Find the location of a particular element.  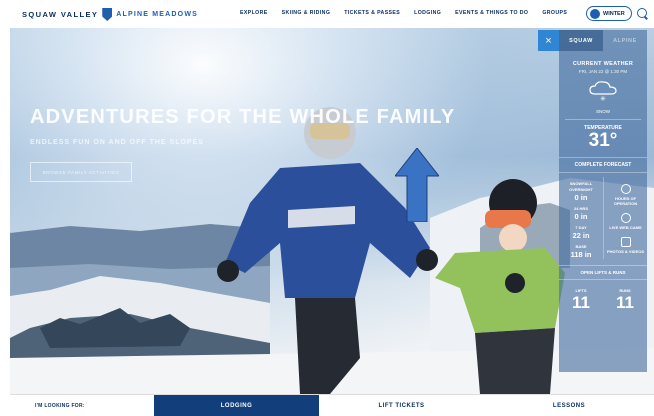

nav-events: EVENTS & THINGS TO DO is located at coordinates (491, 13).